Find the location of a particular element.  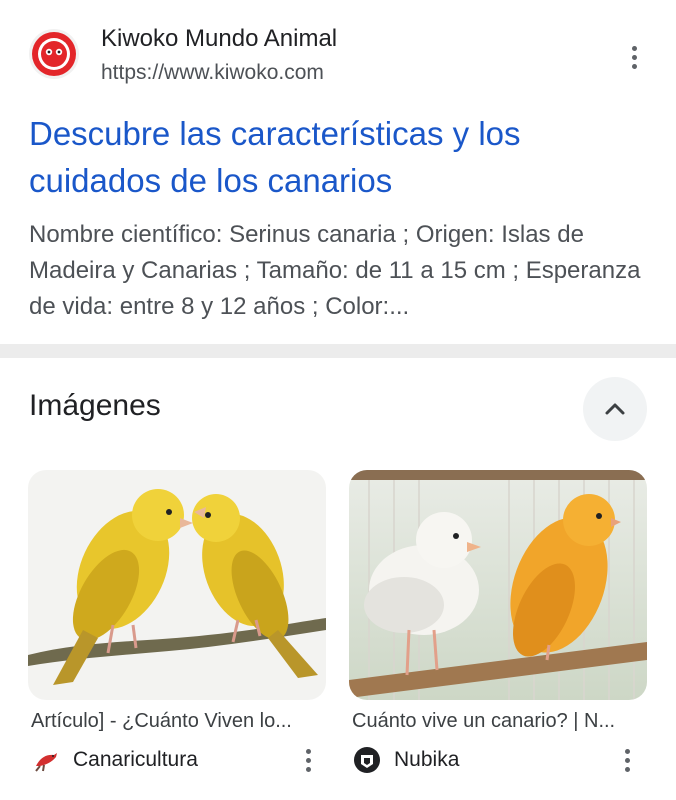

site-name: Kiwoko Mundo Animal is located at coordinates (219, 39).